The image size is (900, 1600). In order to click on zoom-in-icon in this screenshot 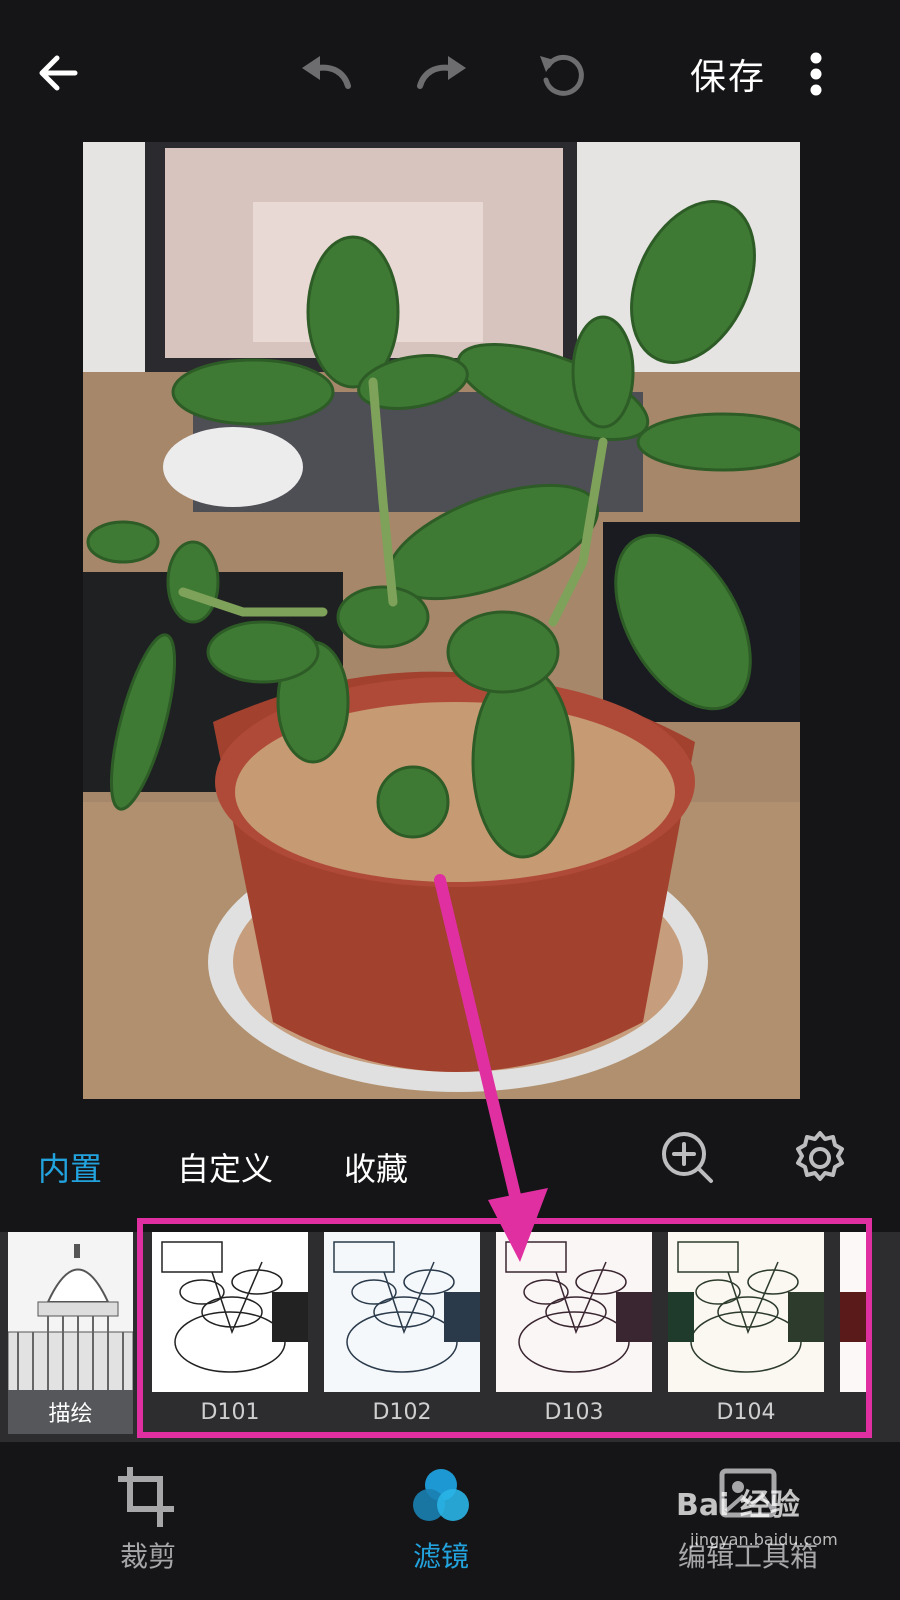, I will do `click(688, 1158)`.